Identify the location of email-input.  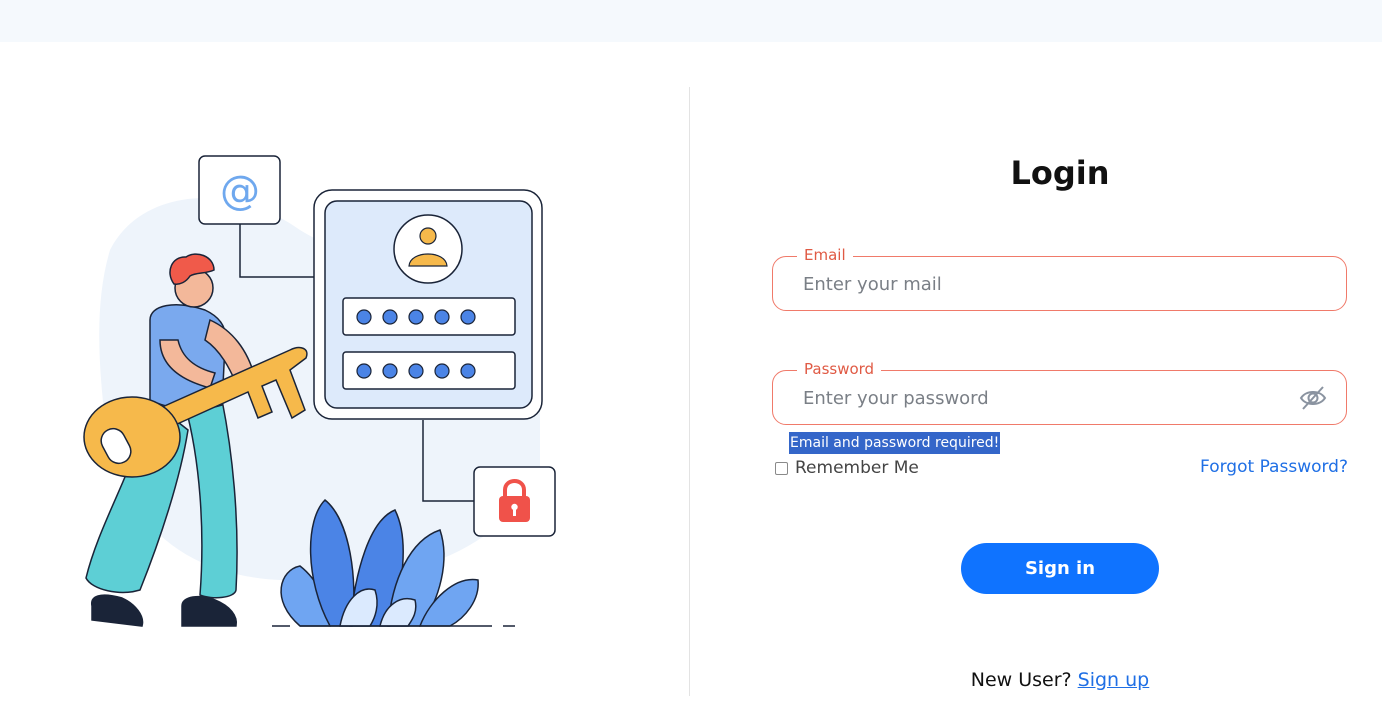
(1038, 284).